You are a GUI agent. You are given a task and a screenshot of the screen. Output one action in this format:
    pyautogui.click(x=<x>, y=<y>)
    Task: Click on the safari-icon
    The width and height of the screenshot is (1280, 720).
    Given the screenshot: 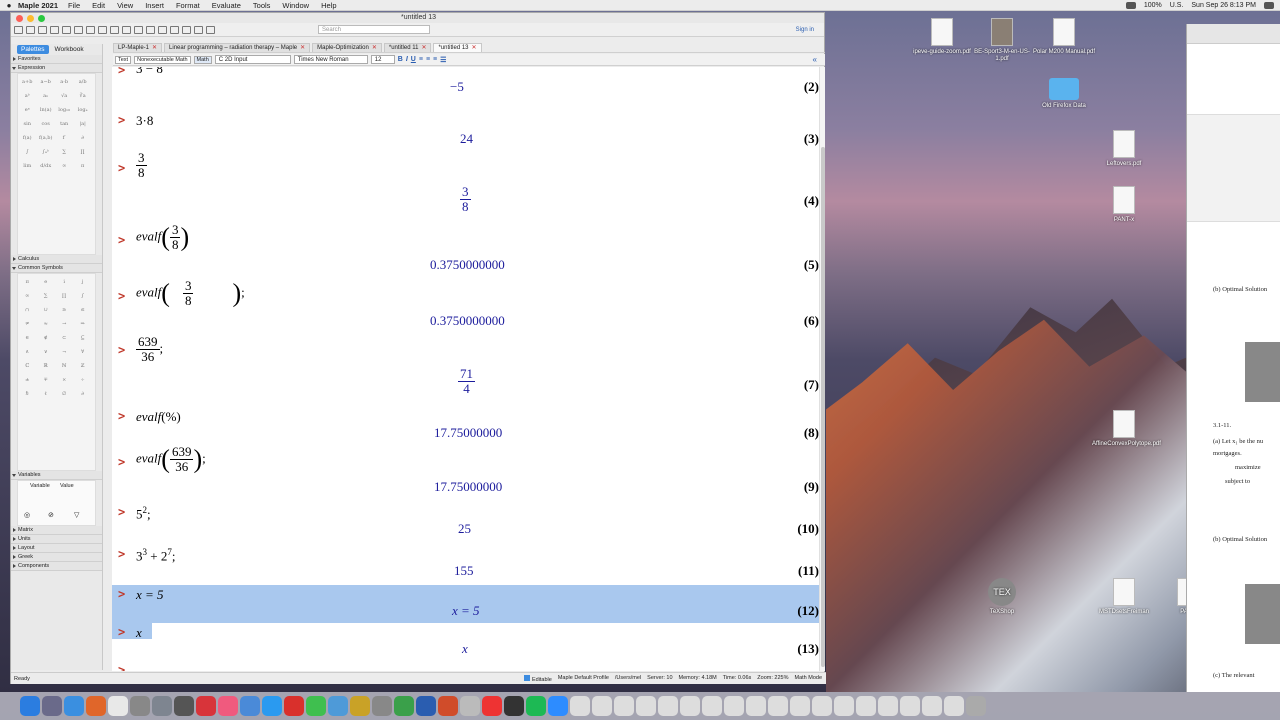 What is the action you would take?
    pyautogui.click(x=74, y=706)
    